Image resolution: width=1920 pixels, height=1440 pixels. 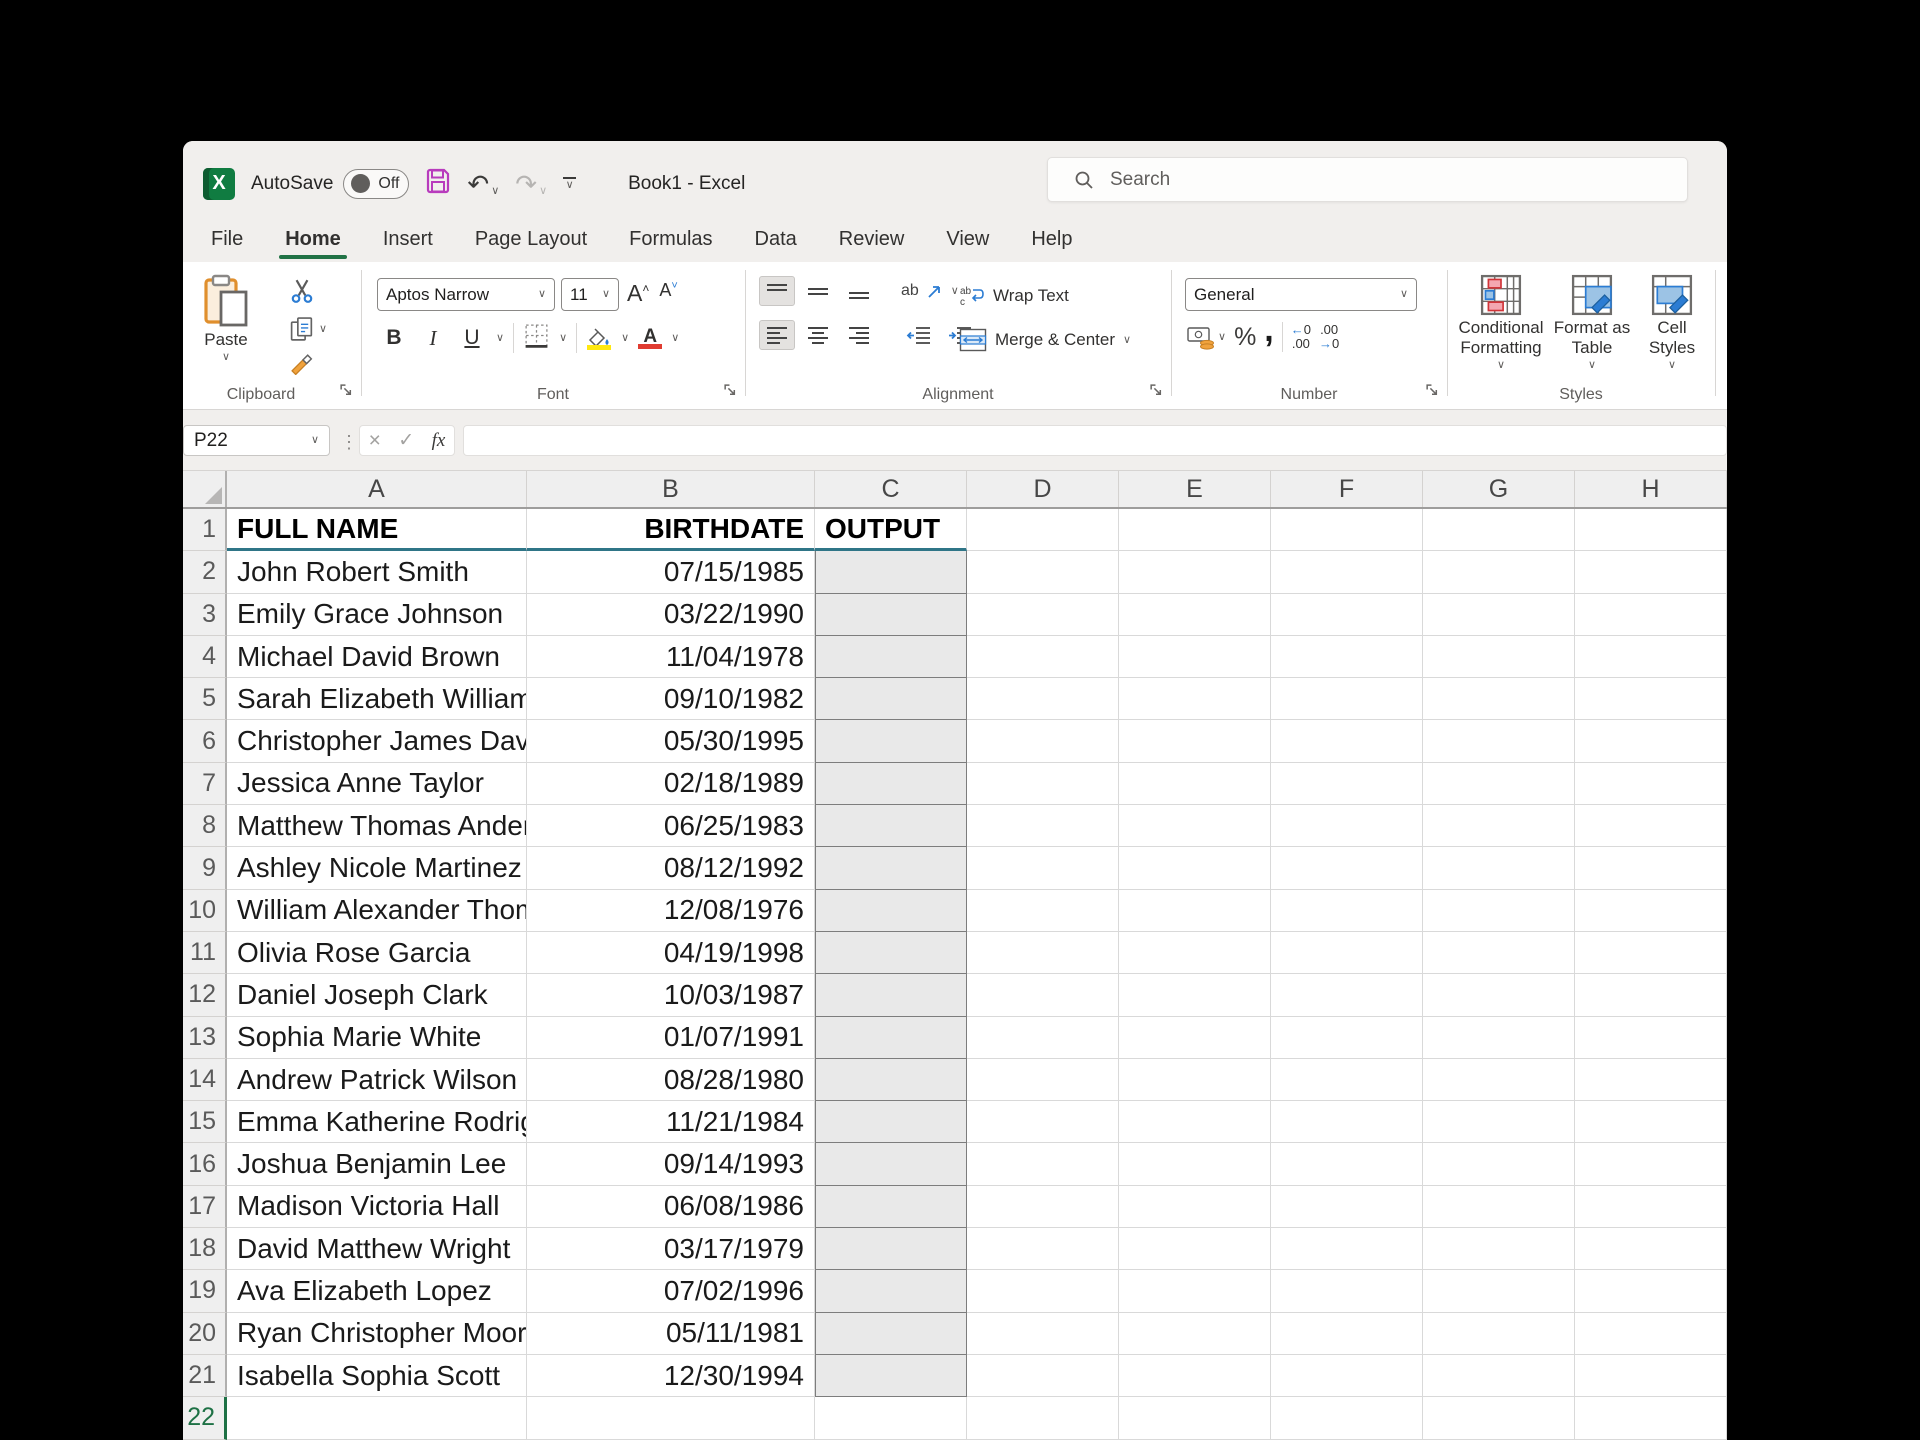 What do you see at coordinates (1672, 322) in the screenshot?
I see `cell-styles-button: Cell Styles ∨` at bounding box center [1672, 322].